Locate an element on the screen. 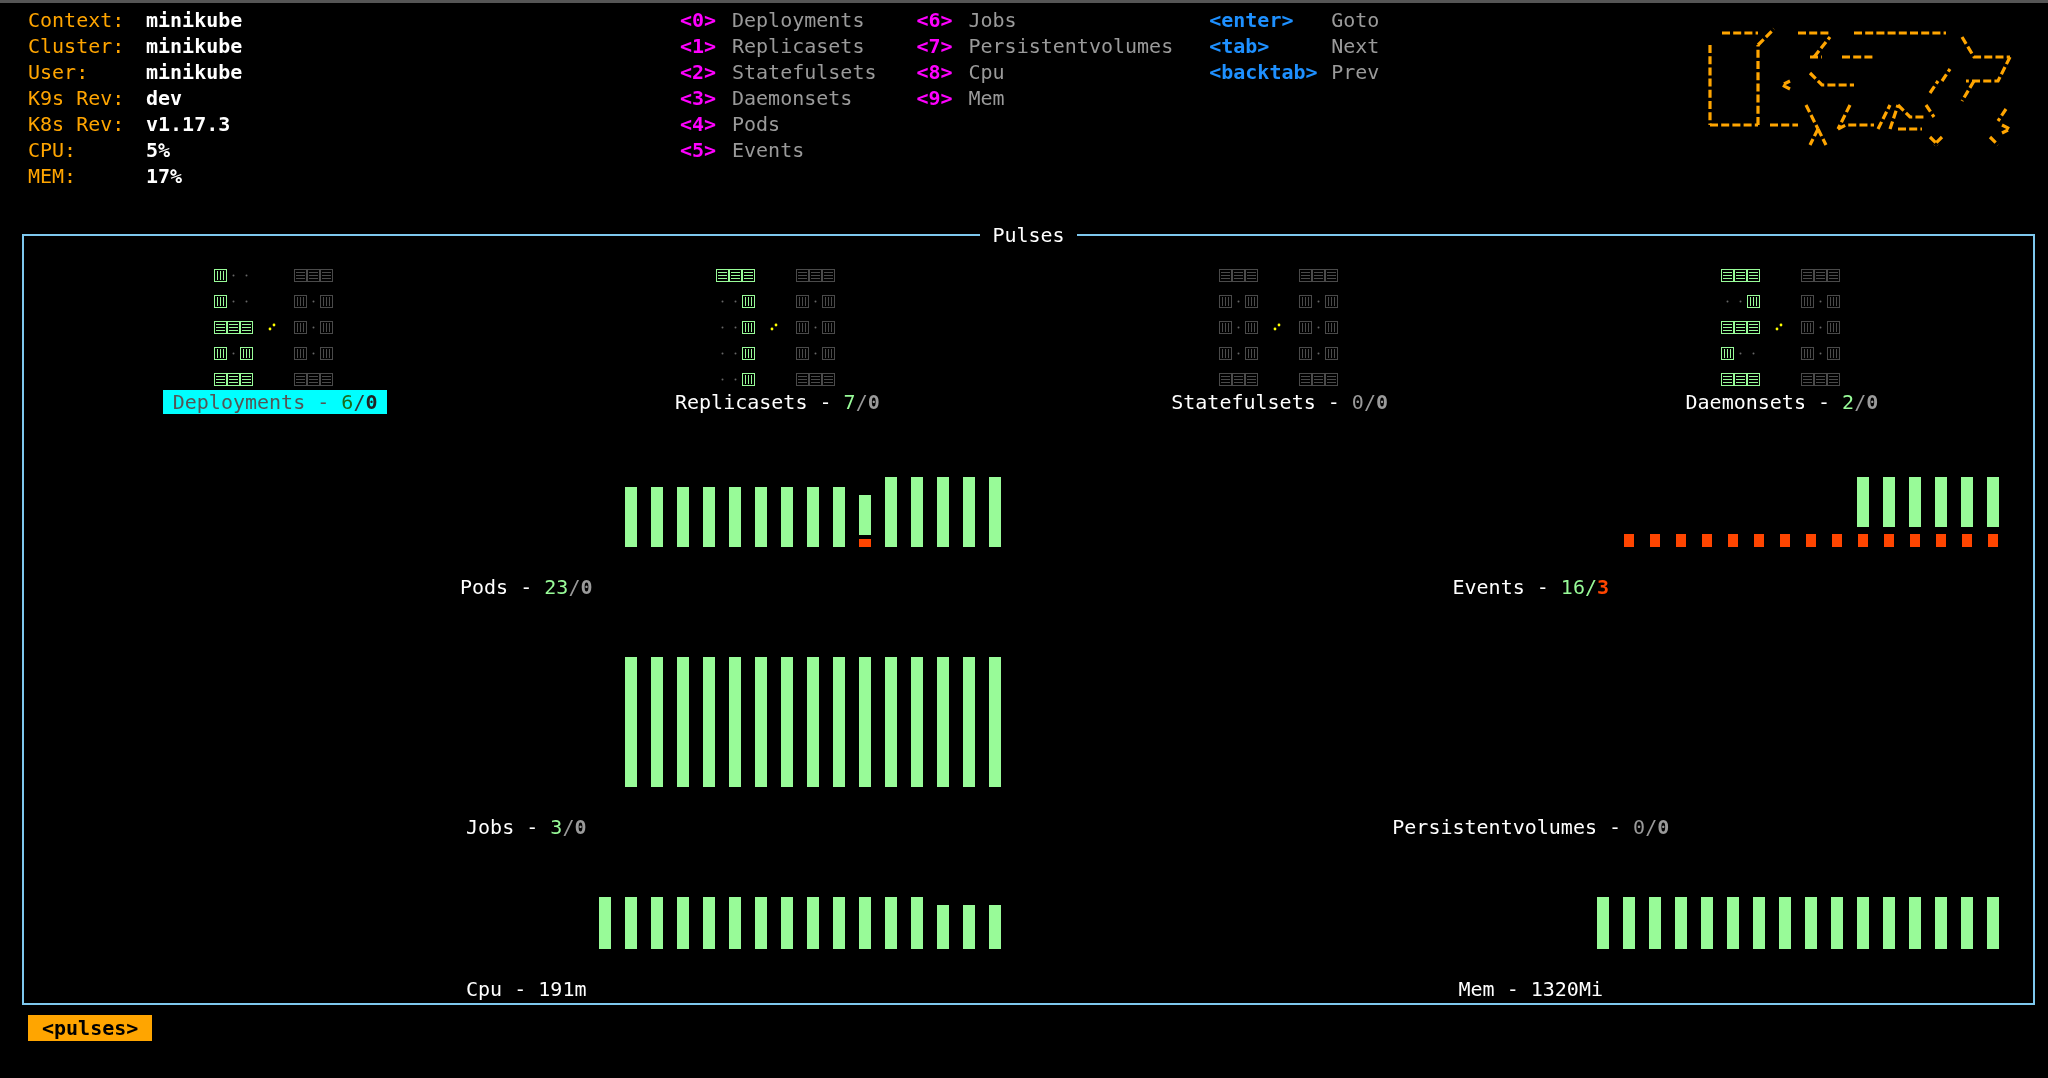  chart-title: Jobs - 3/0 is located at coordinates (526, 827).